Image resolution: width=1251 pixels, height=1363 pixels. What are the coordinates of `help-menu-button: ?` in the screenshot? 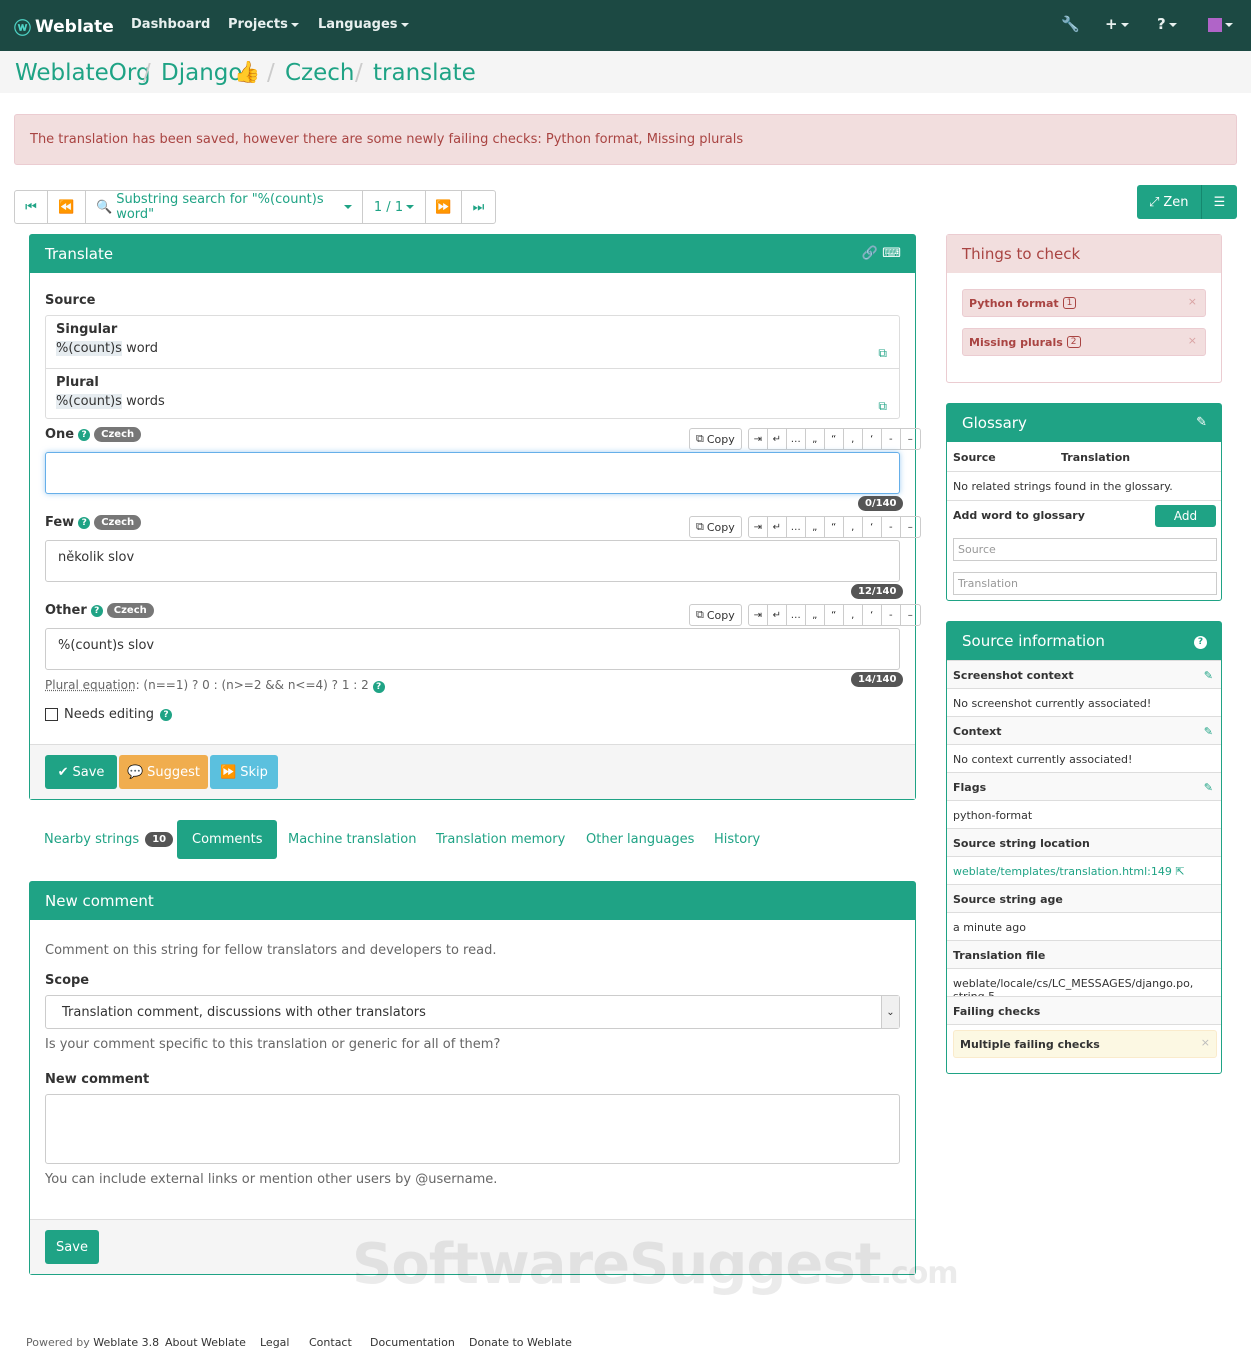 It's located at (1167, 24).